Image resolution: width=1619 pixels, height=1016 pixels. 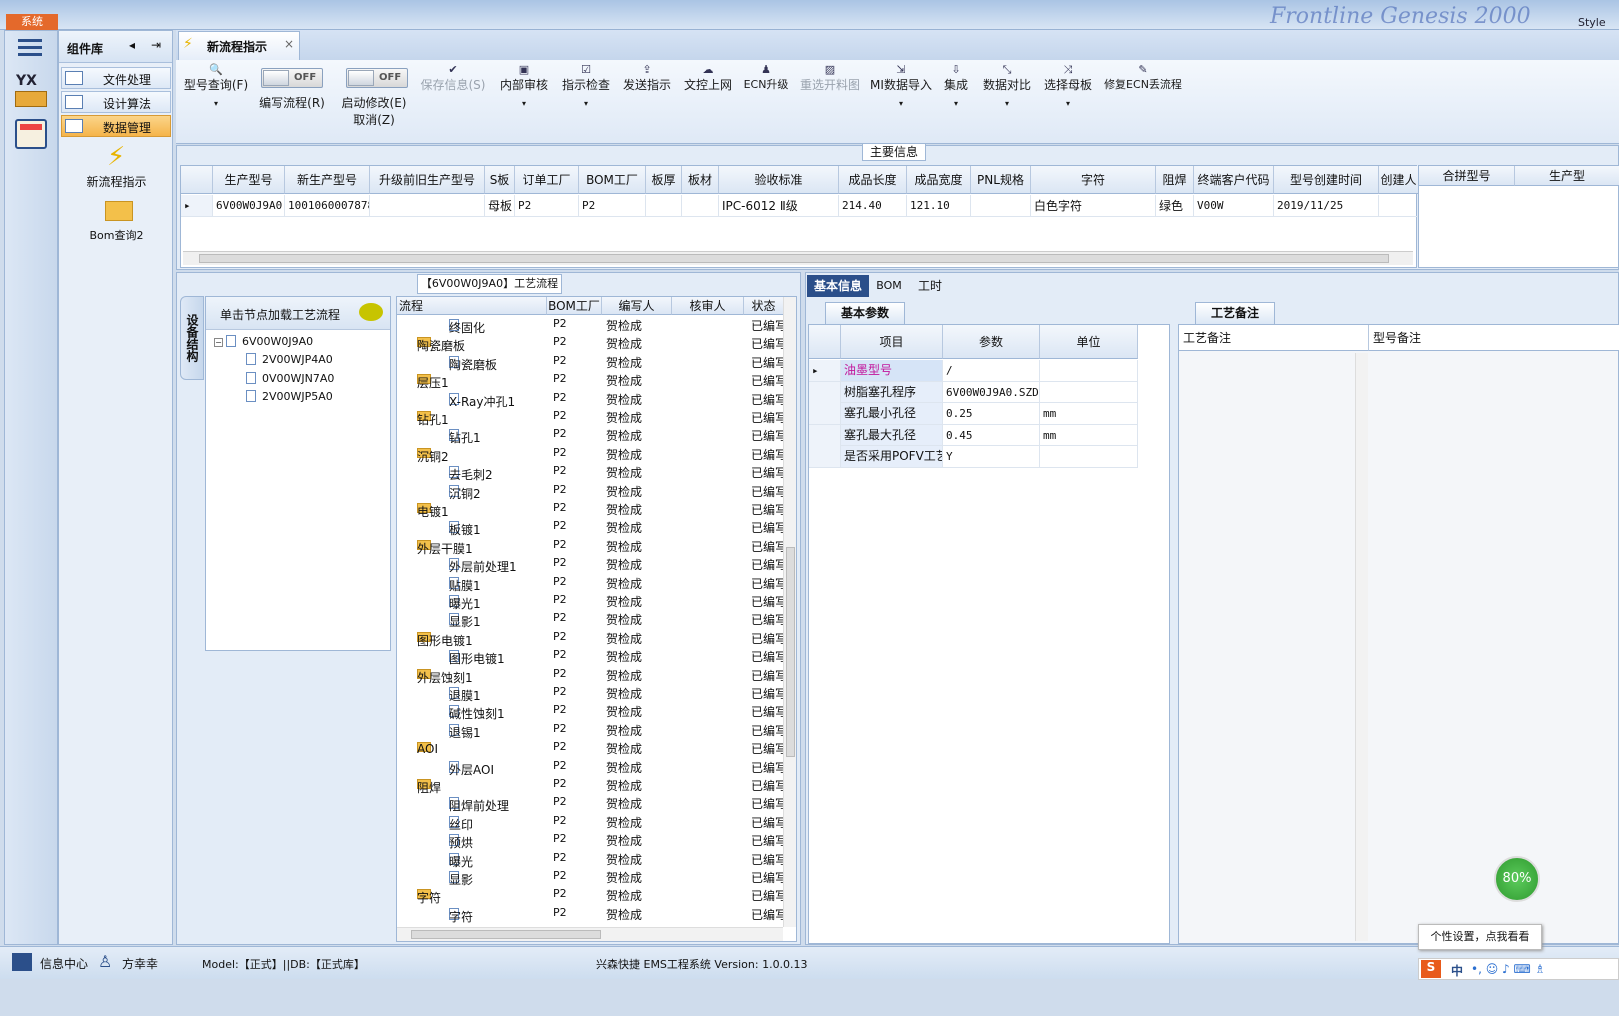 What do you see at coordinates (592, 454) in the screenshot?
I see `flow-row: −沉铜2P2贺检成已编写` at bounding box center [592, 454].